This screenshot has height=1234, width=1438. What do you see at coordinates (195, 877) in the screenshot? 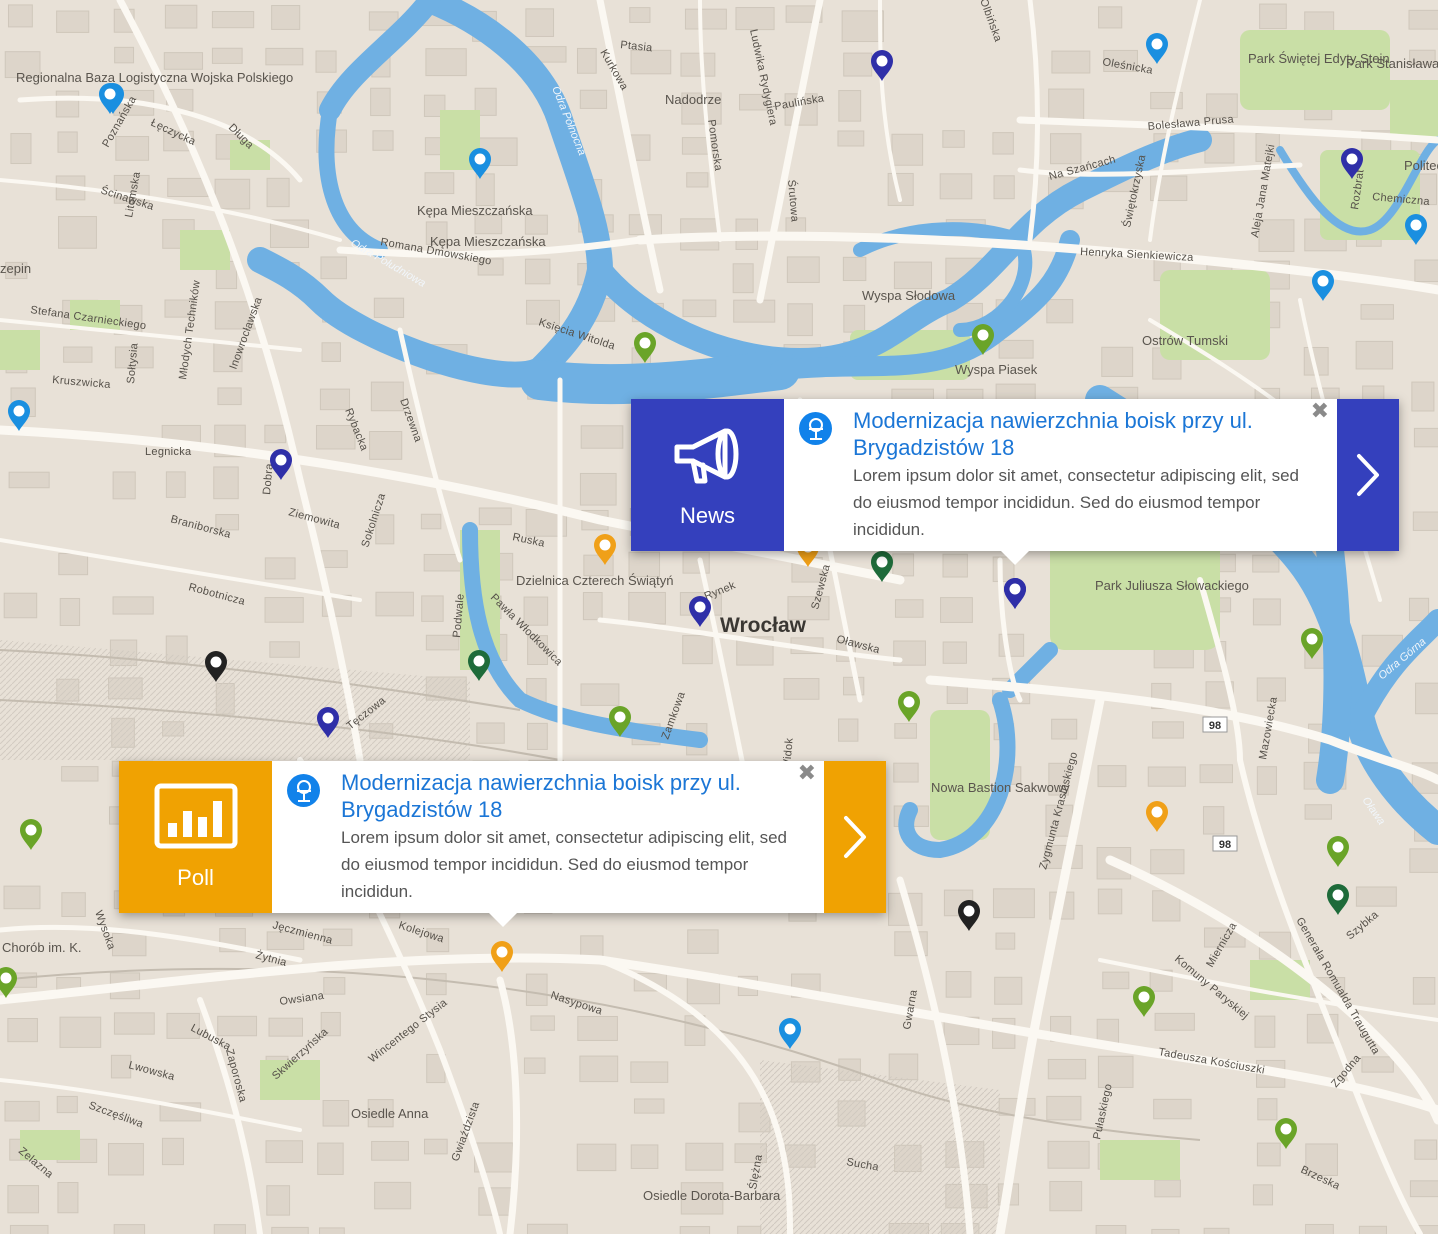
I see `popup-type-label: Poll` at bounding box center [195, 877].